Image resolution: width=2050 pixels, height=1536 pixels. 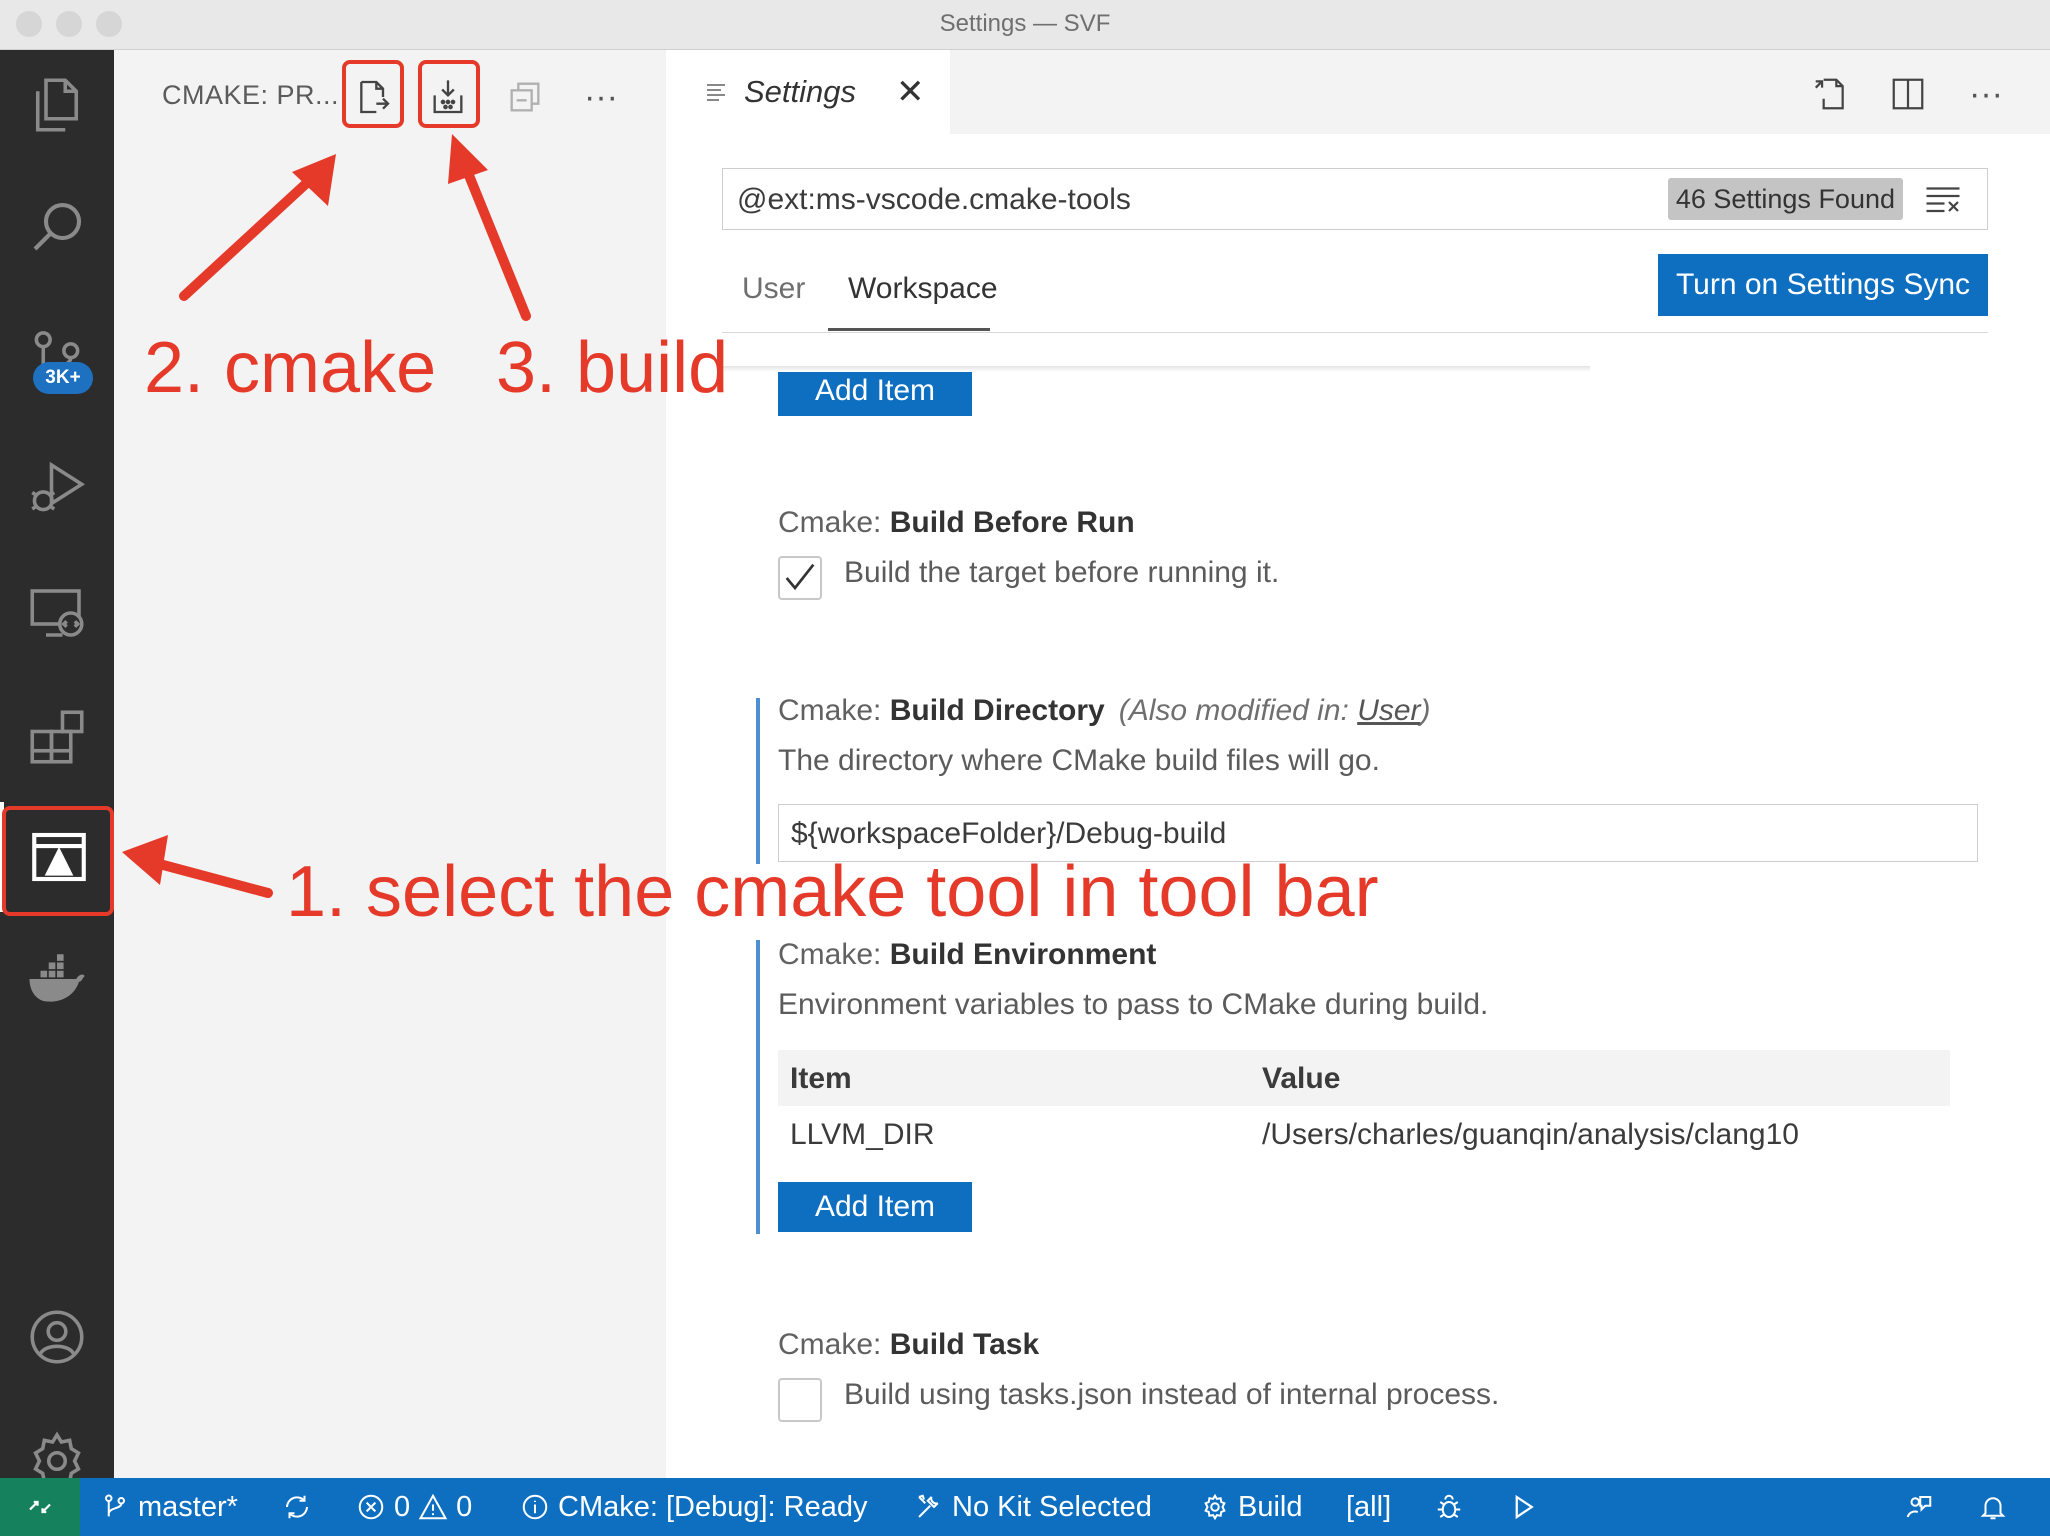 I want to click on setting-name: Build Before Run, so click(x=1012, y=522).